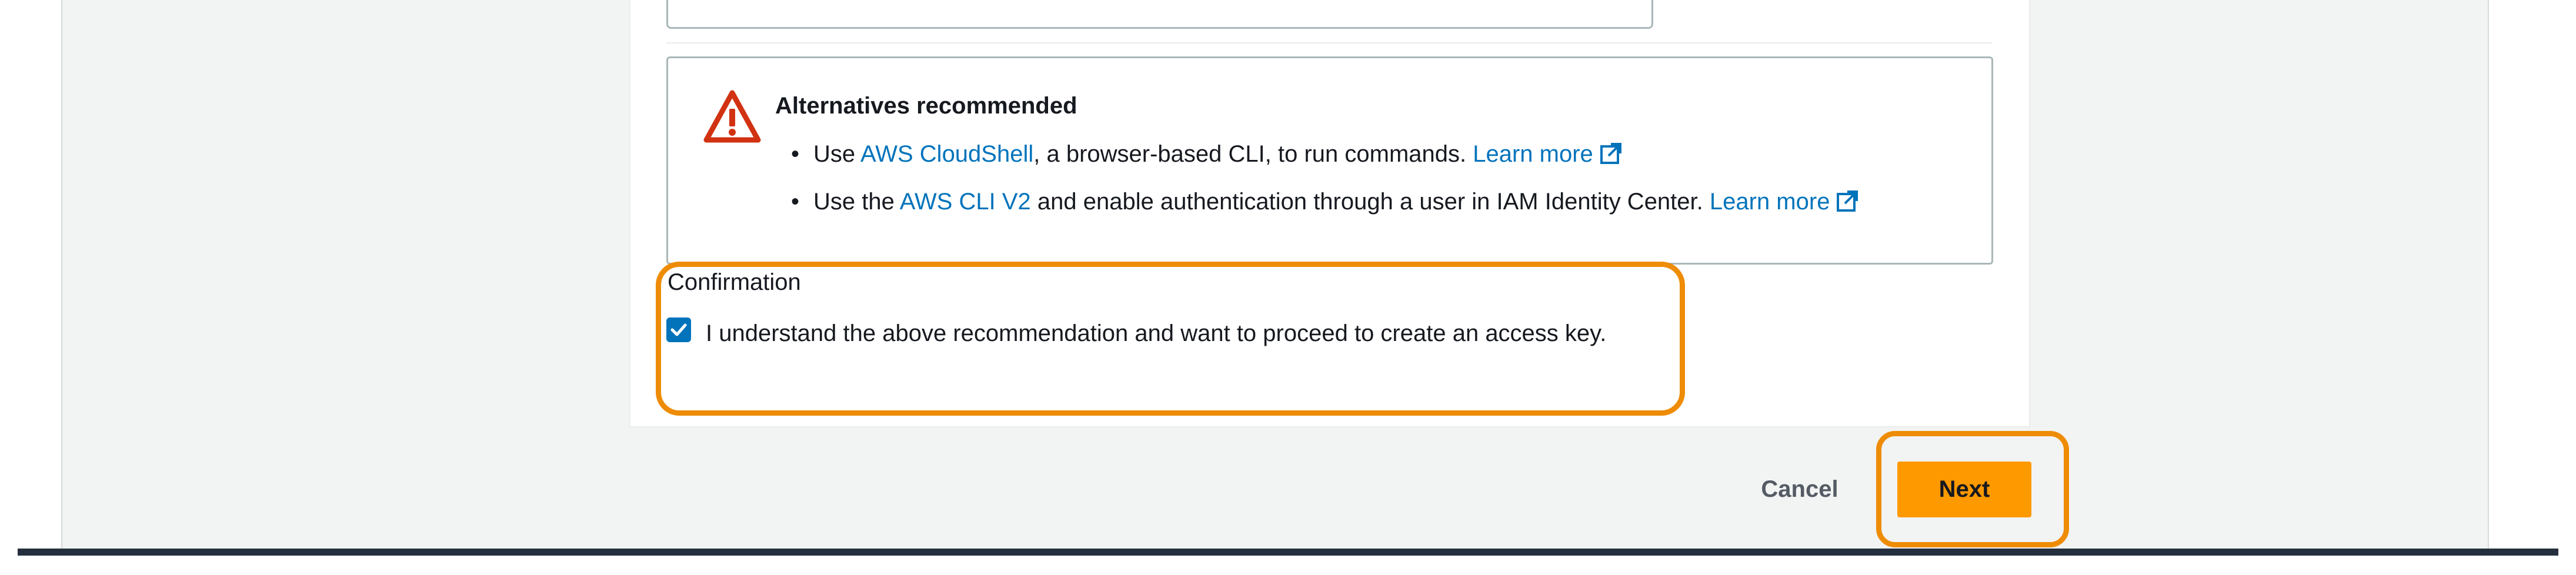 The width and height of the screenshot is (2576, 575). I want to click on aws-cli-v2-link: AWS CLI V2, so click(965, 202).